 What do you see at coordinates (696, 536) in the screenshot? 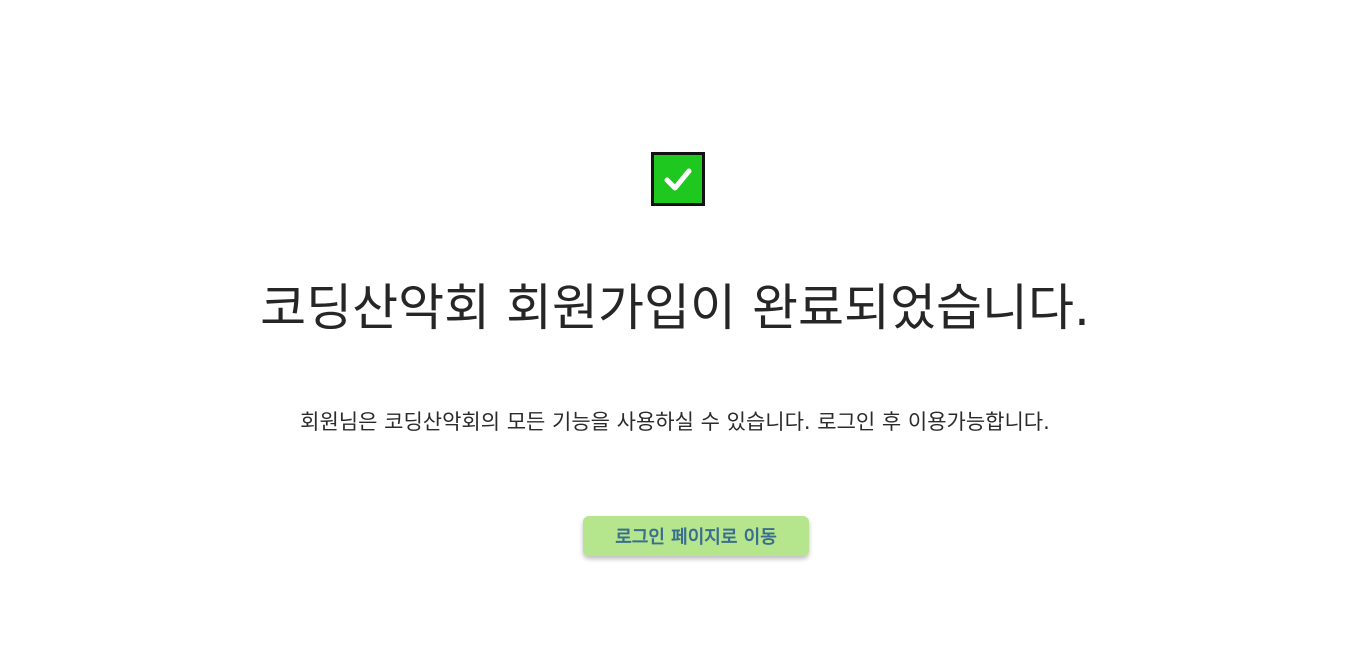
I see `go-to-login-button: 로그인 페이지로 이동` at bounding box center [696, 536].